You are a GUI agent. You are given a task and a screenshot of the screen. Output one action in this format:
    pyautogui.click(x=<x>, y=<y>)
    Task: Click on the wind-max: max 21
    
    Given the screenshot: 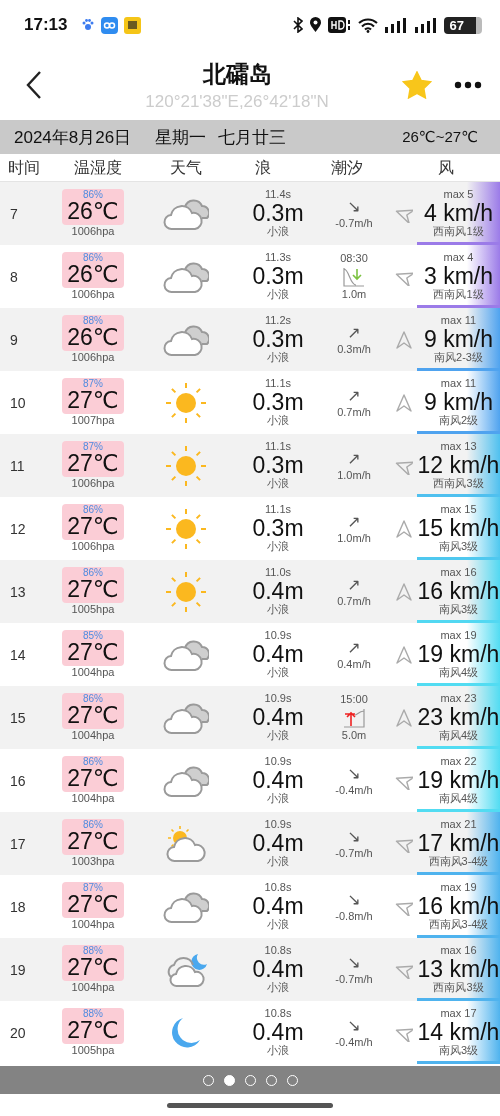 What is the action you would take?
    pyautogui.click(x=458, y=825)
    